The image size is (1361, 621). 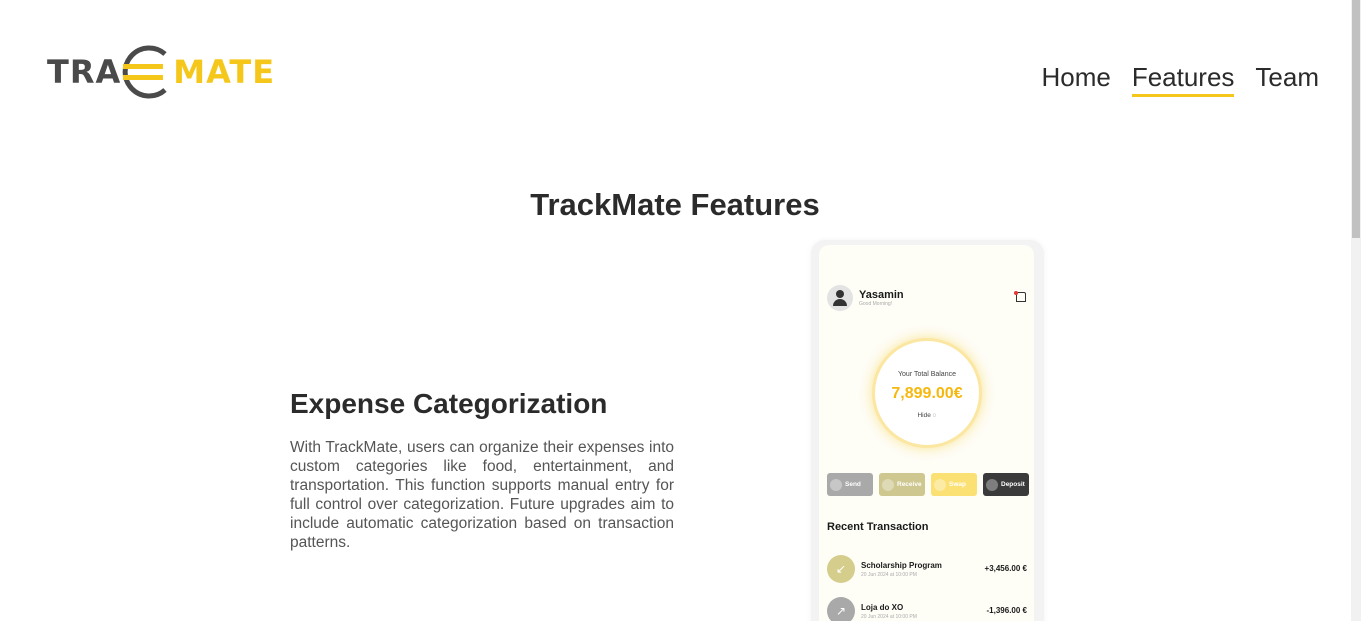 What do you see at coordinates (992, 484) in the screenshot?
I see `plus-icon` at bounding box center [992, 484].